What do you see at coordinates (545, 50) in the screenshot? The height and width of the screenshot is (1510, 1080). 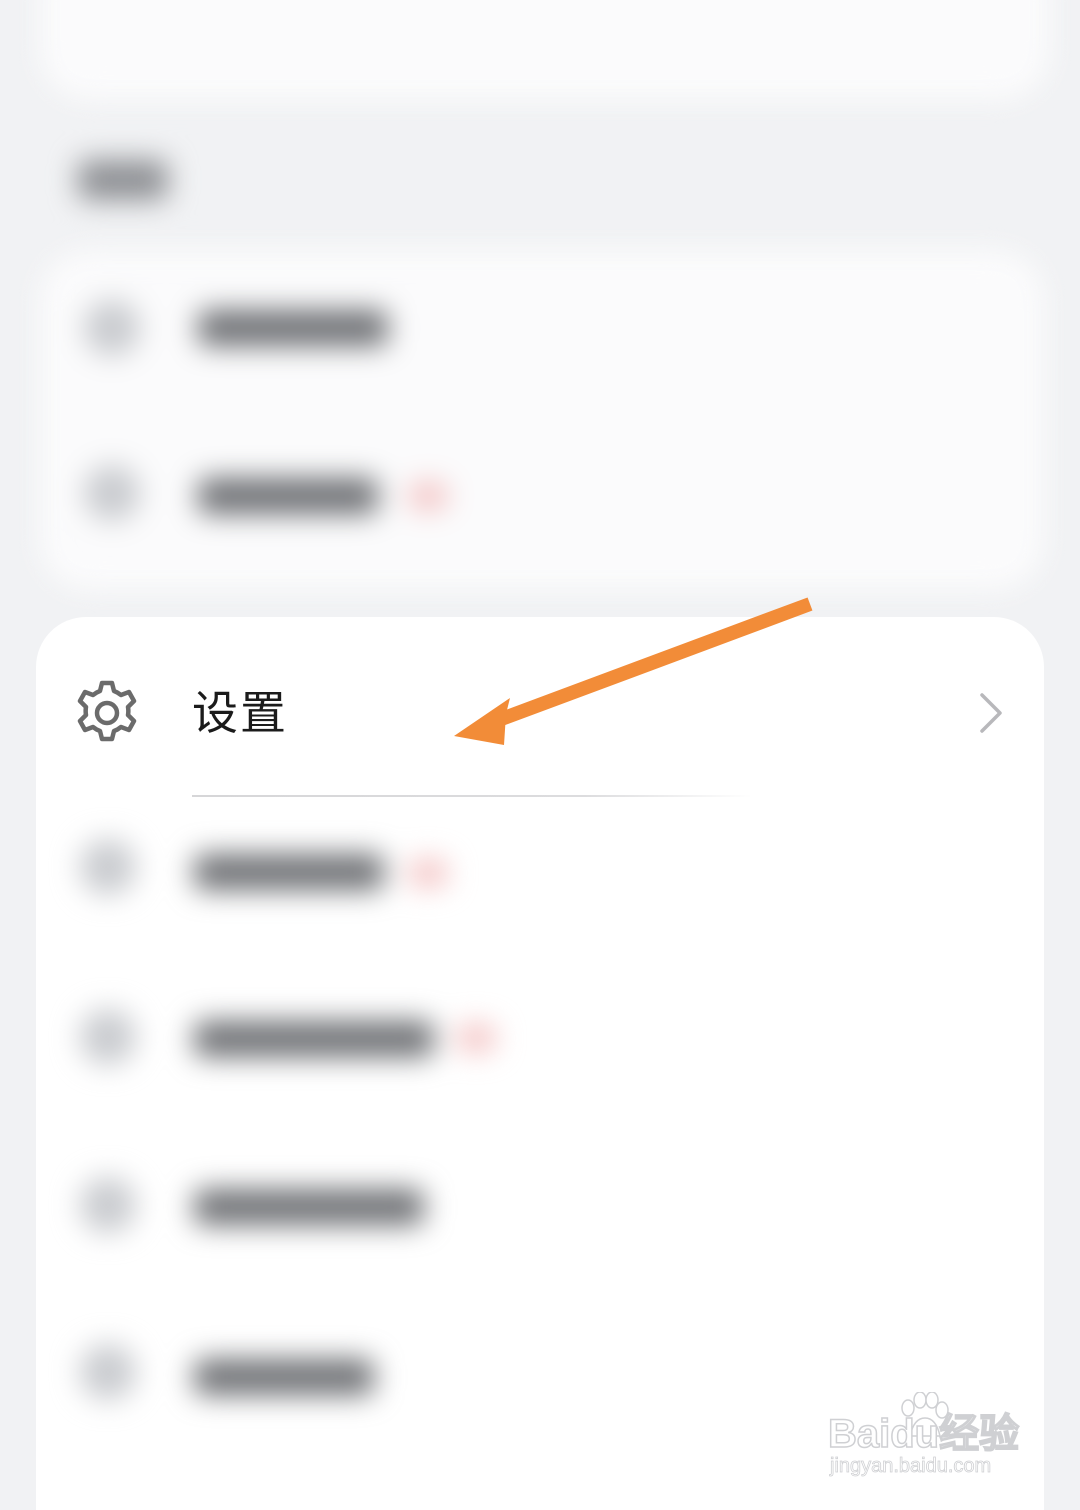 I see `blurred-card-top` at bounding box center [545, 50].